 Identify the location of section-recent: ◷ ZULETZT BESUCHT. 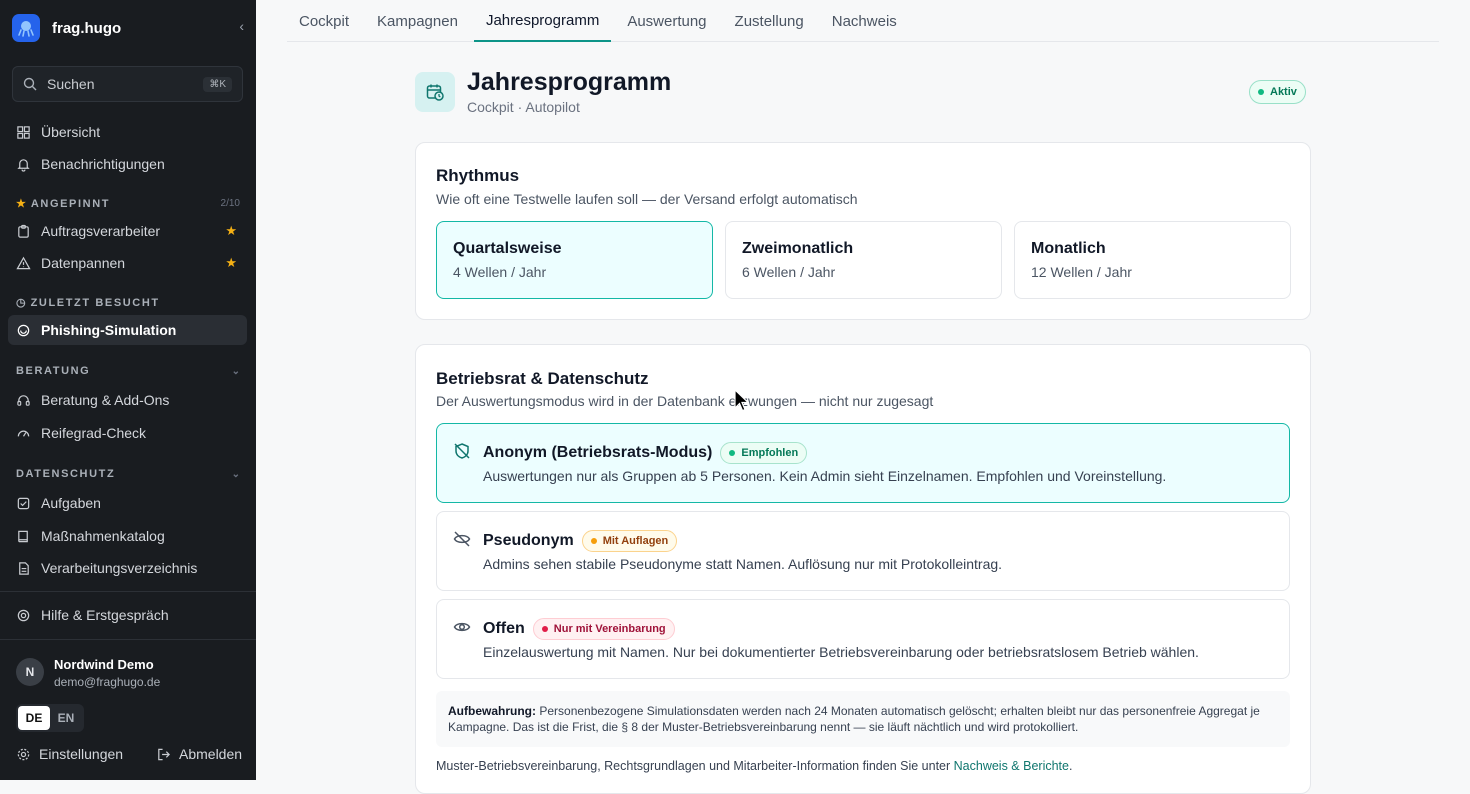
(128, 303).